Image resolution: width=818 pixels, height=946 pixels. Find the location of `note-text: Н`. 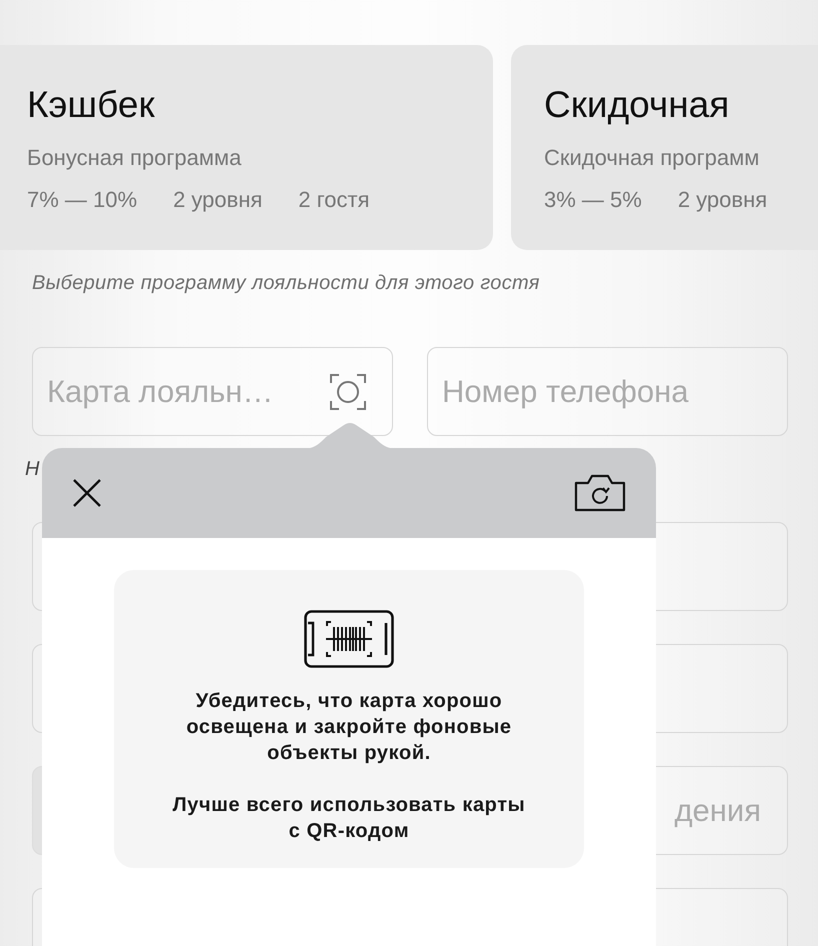

note-text: Н is located at coordinates (32, 470).